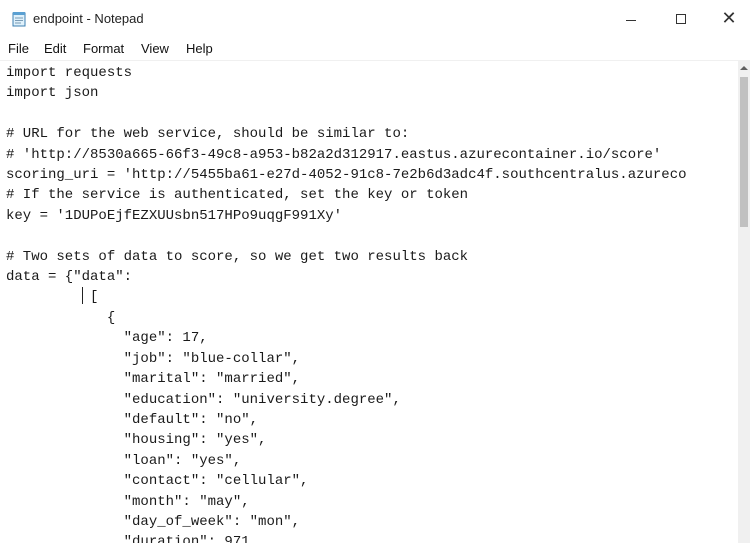  What do you see at coordinates (744, 152) in the screenshot?
I see `scroll-thumb` at bounding box center [744, 152].